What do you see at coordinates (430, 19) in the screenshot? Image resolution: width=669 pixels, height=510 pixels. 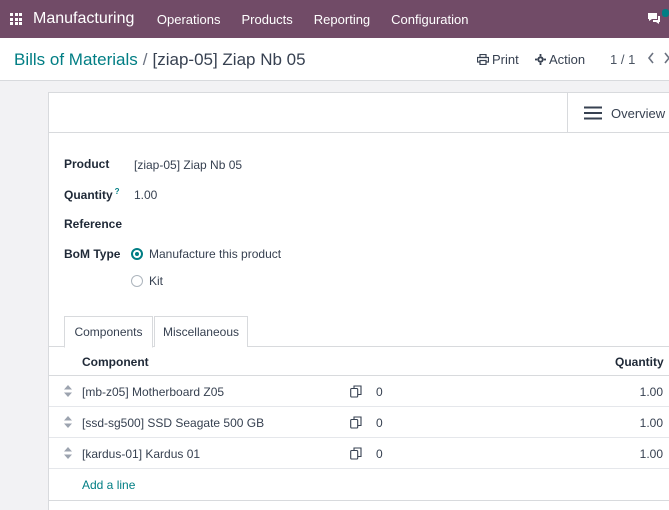 I see `menu-configuration: Configuration` at bounding box center [430, 19].